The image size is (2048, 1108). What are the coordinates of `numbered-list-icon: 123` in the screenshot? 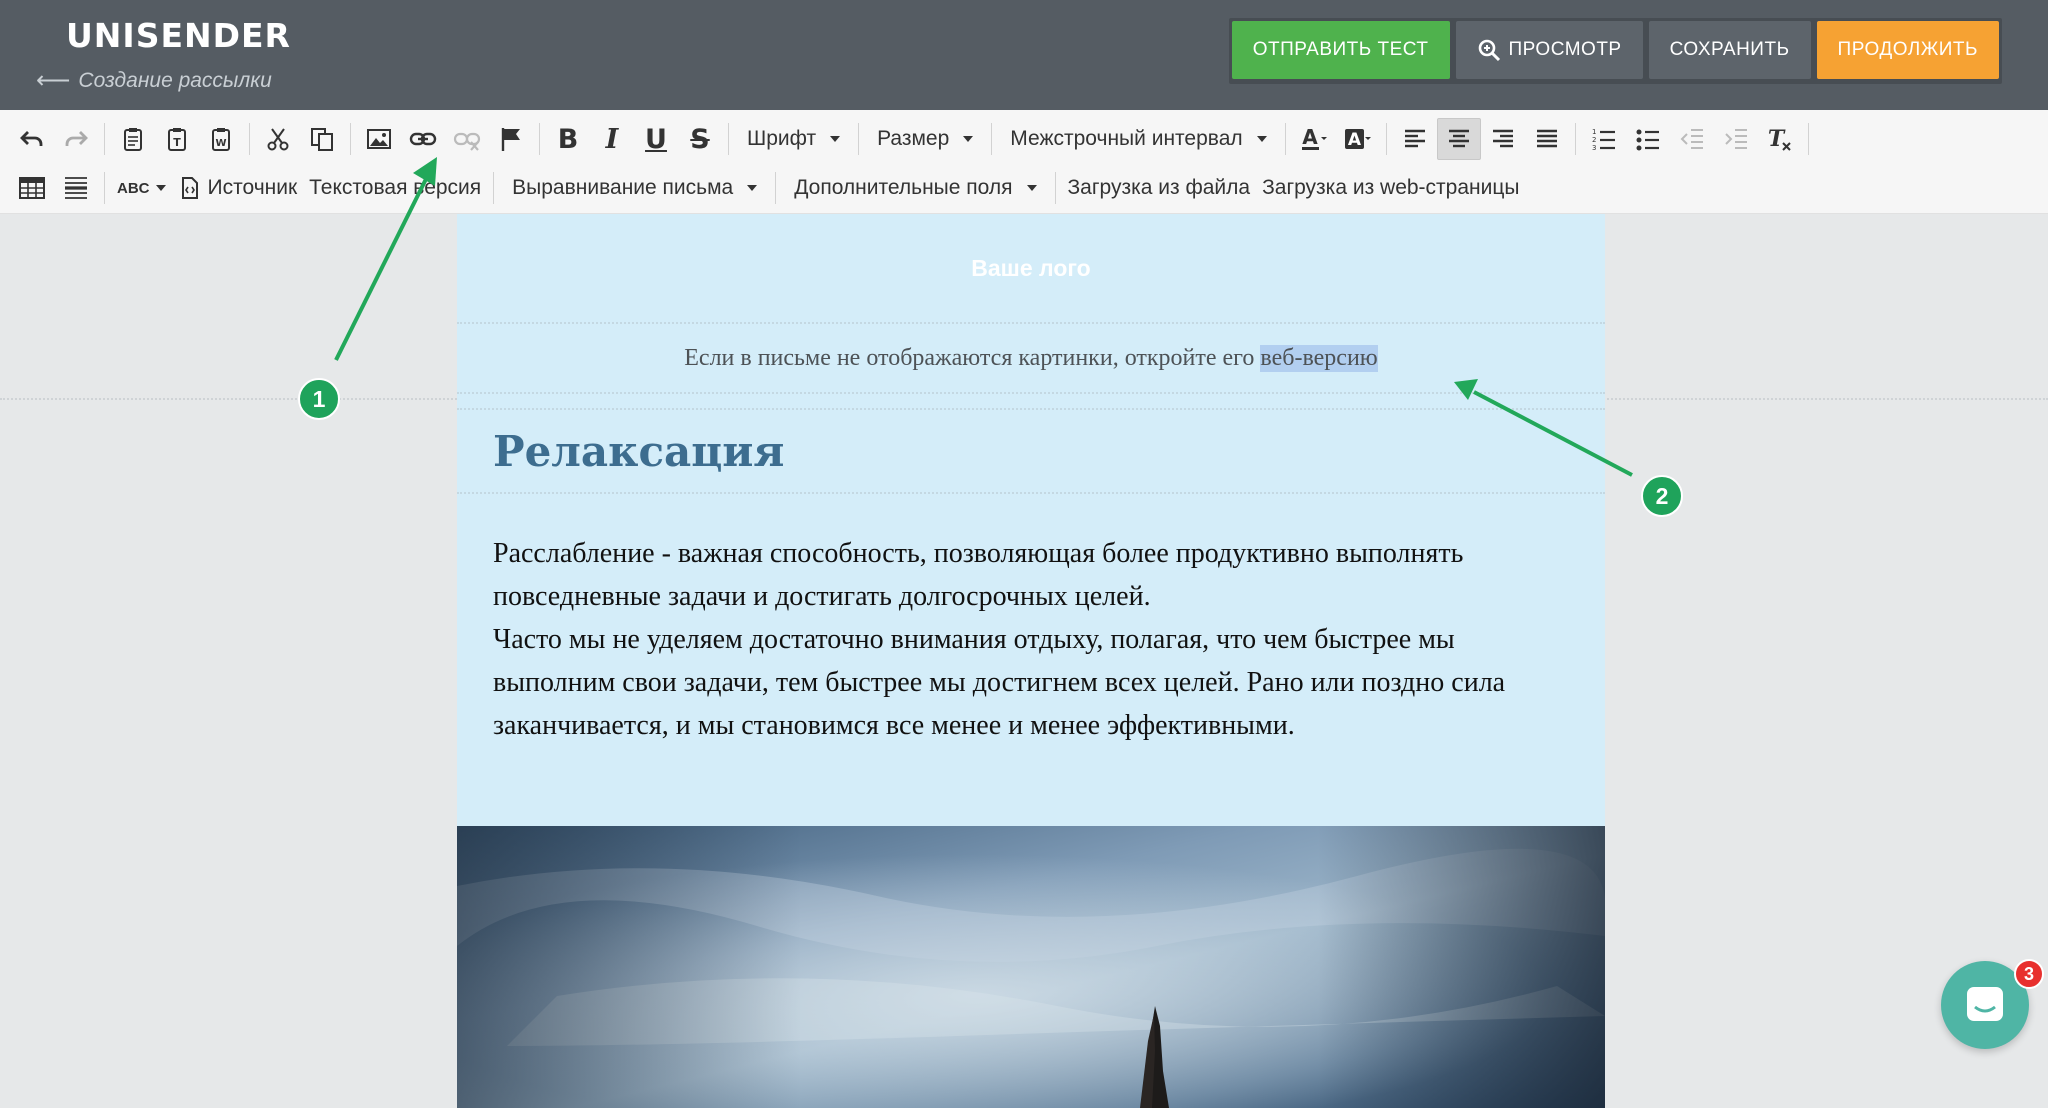 It's located at (1603, 140).